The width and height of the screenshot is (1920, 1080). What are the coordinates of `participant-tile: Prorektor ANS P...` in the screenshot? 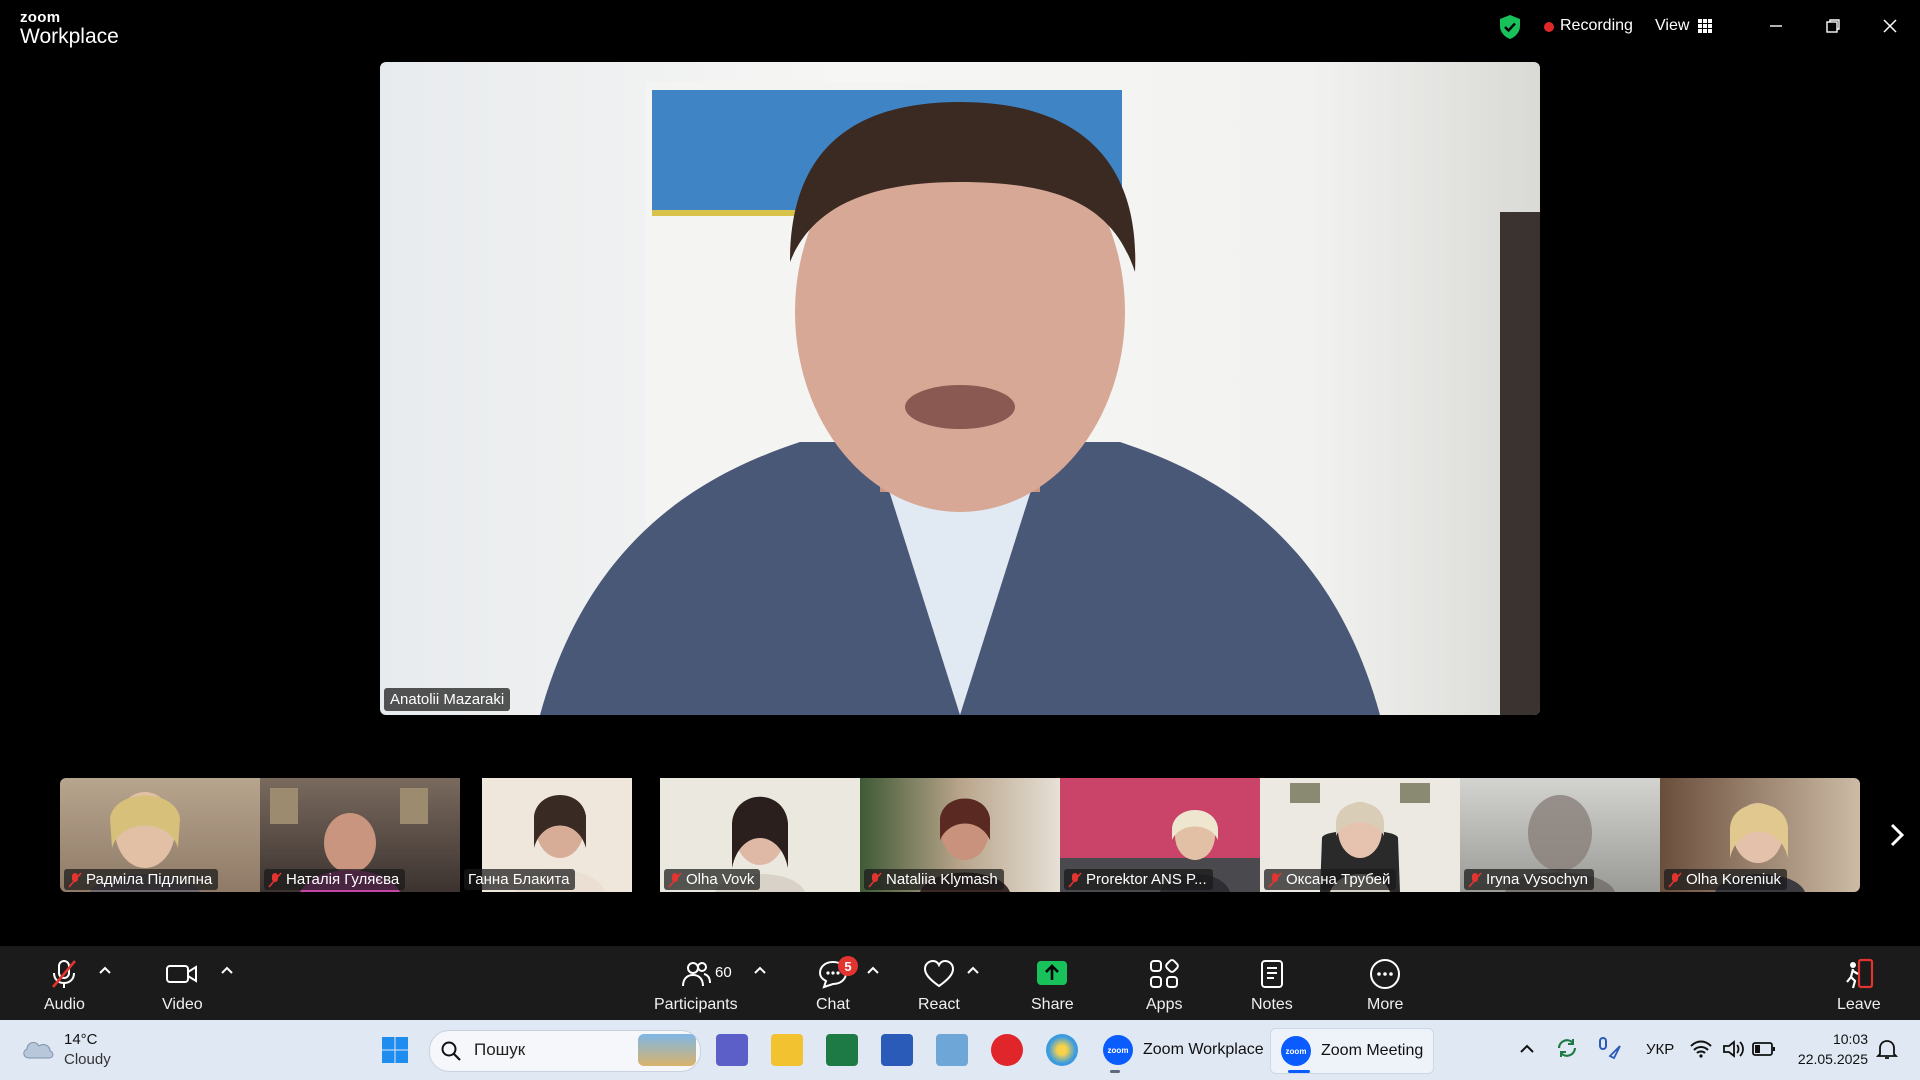 It's located at (1160, 835).